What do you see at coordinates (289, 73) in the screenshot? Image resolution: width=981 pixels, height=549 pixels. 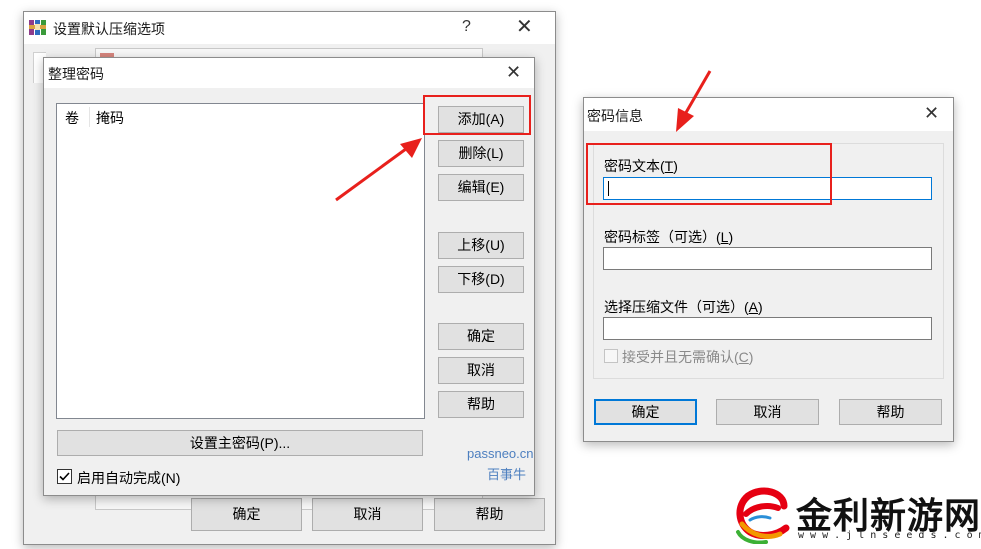 I see `organize-titlebar: 整理密码 ✕` at bounding box center [289, 73].